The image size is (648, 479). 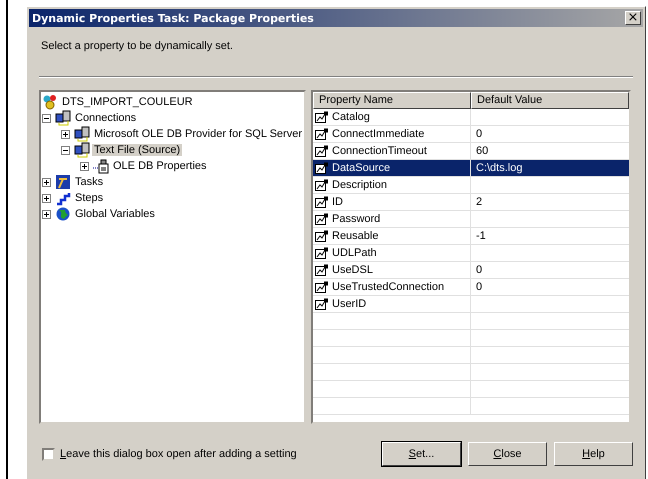 What do you see at coordinates (471, 117) in the screenshot?
I see `table-row: Catalog` at bounding box center [471, 117].